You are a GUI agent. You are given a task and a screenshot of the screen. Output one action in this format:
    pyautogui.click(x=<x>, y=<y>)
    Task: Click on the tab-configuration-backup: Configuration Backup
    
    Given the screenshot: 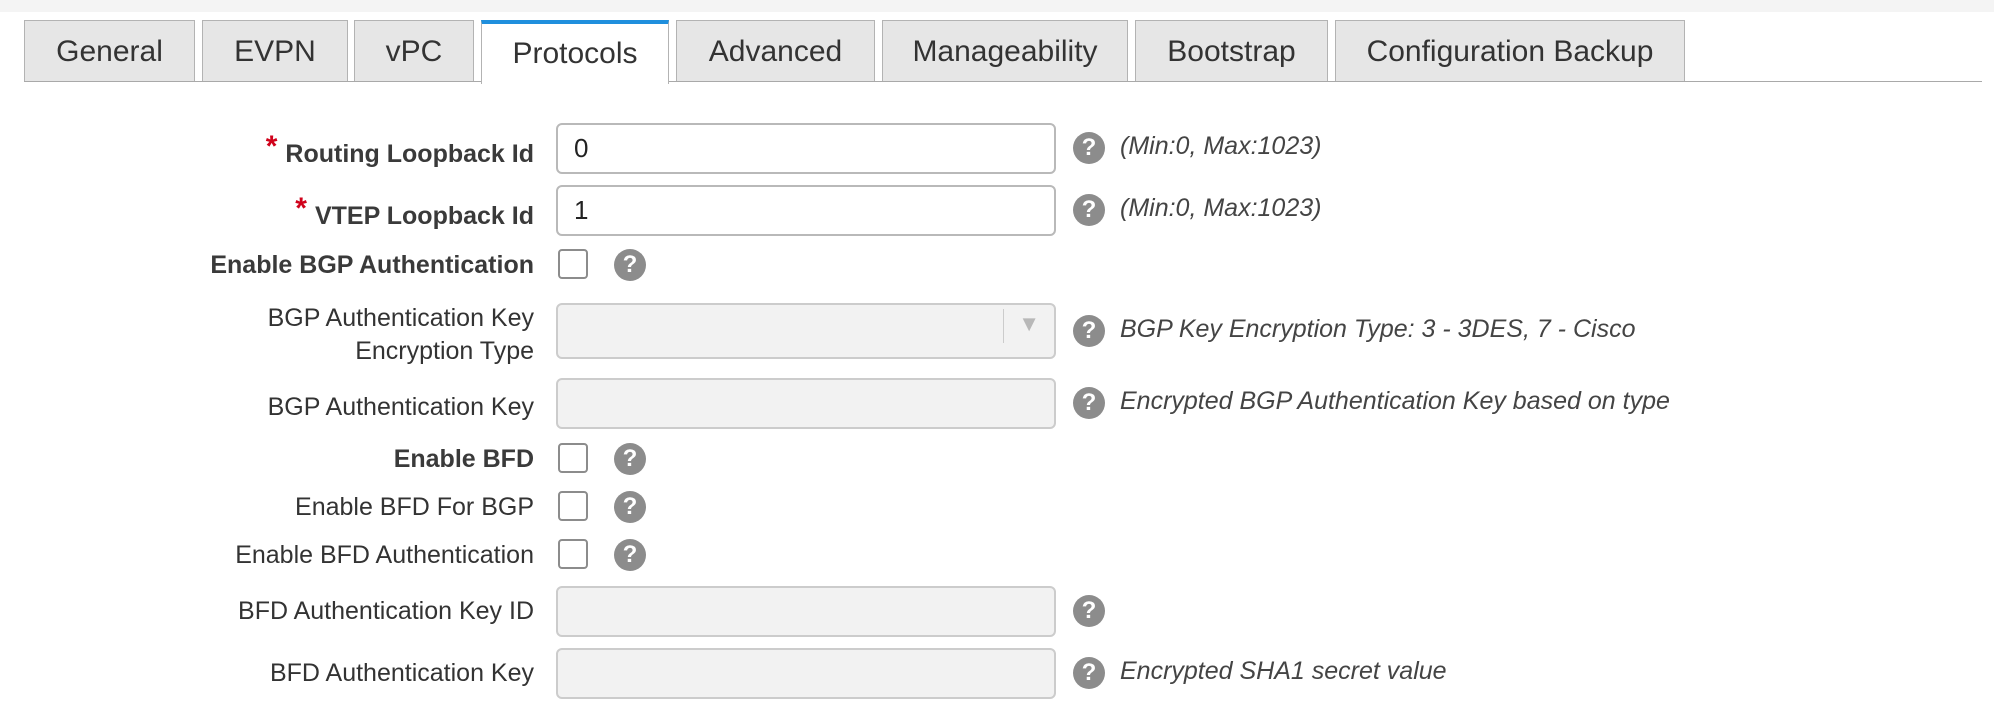 What is the action you would take?
    pyautogui.click(x=1510, y=51)
    